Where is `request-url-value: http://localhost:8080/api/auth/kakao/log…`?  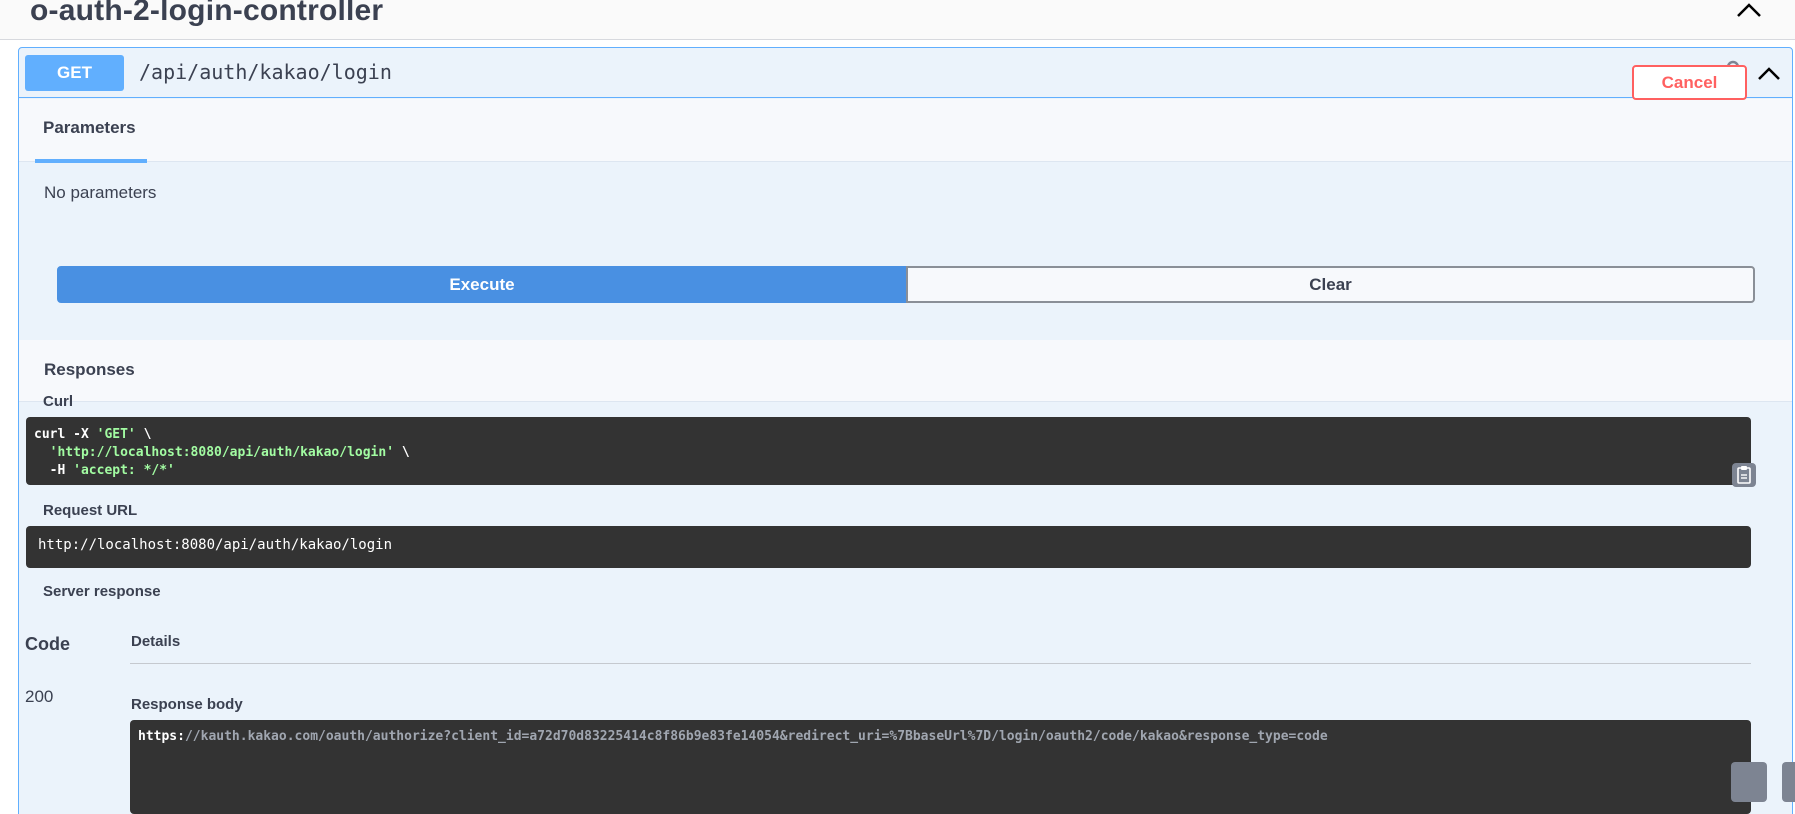 request-url-value: http://localhost:8080/api/auth/kakao/log… is located at coordinates (888, 547).